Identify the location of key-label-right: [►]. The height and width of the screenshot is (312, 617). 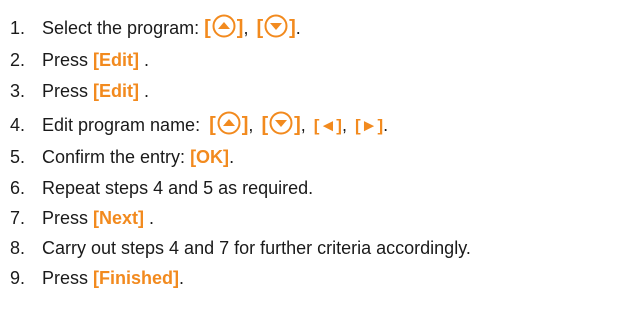
(369, 125).